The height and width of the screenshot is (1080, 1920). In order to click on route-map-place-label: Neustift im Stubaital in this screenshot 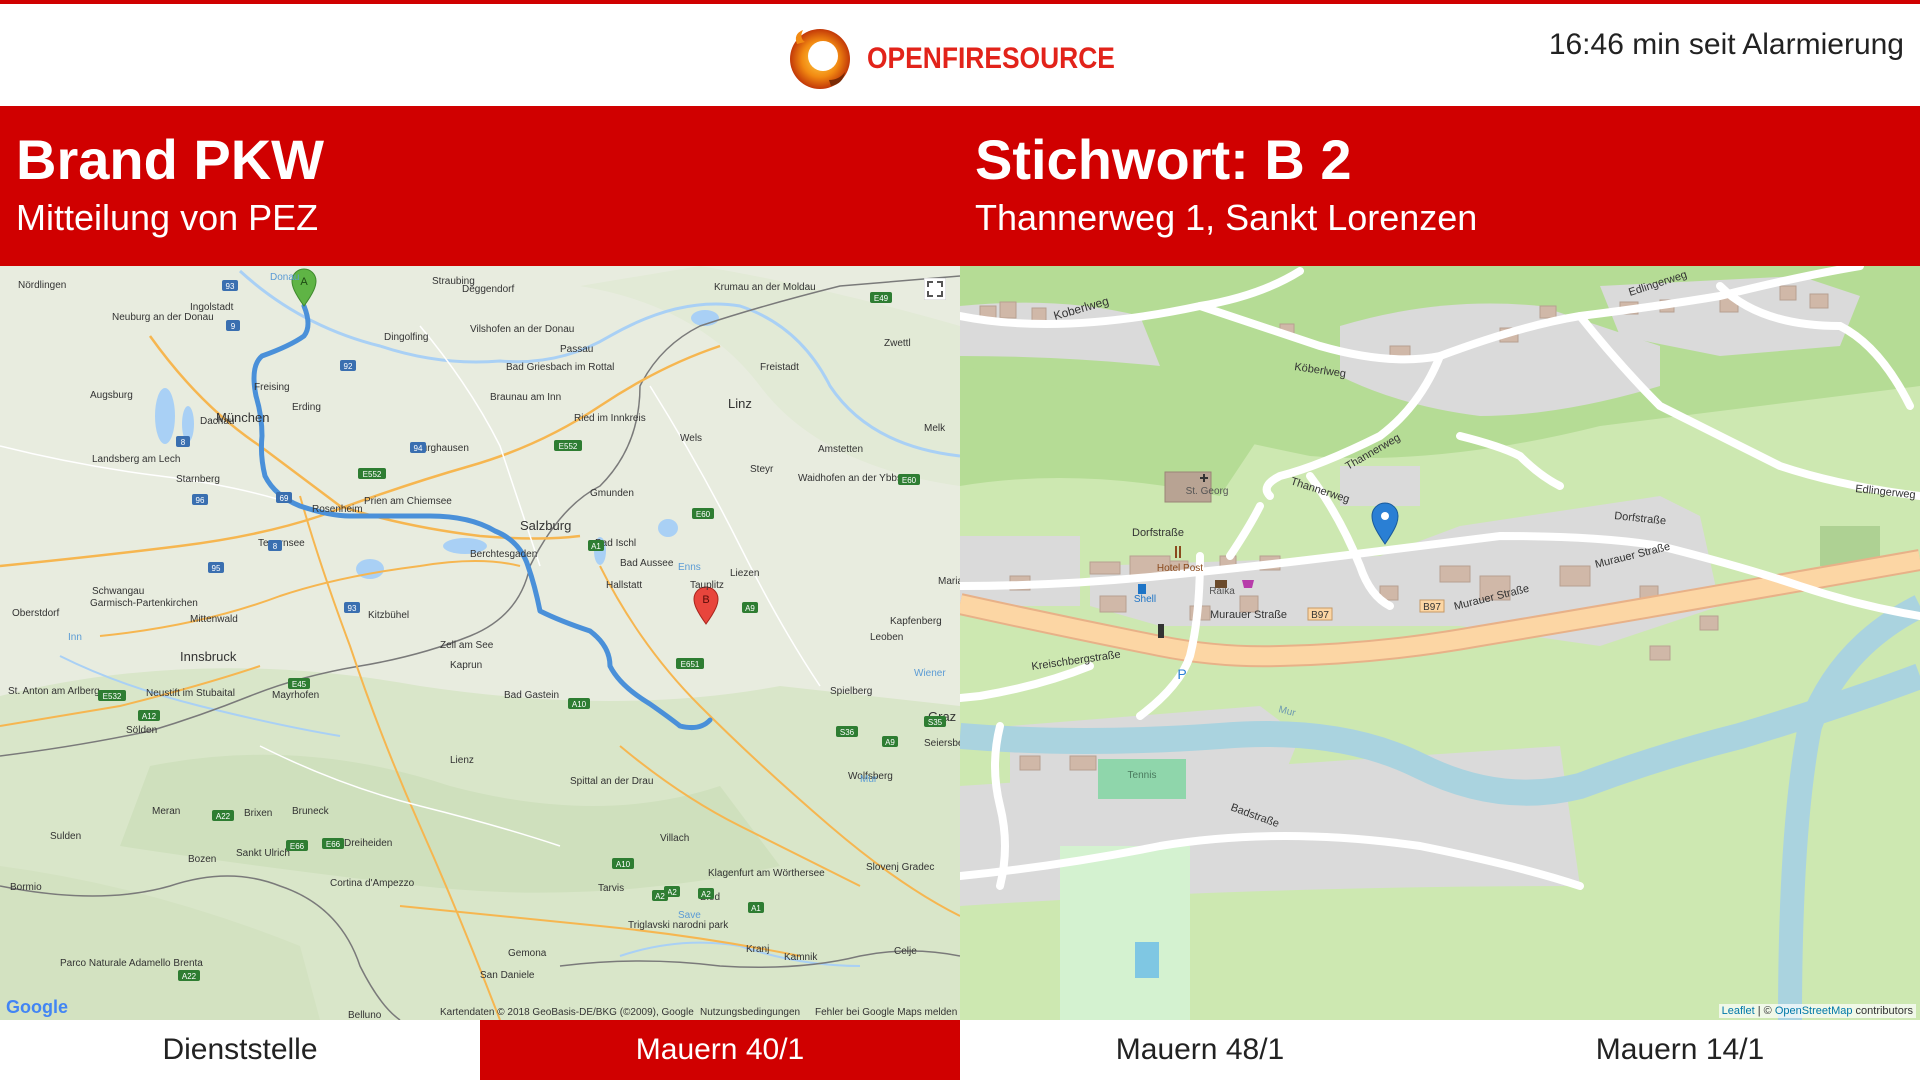, I will do `click(190, 693)`.